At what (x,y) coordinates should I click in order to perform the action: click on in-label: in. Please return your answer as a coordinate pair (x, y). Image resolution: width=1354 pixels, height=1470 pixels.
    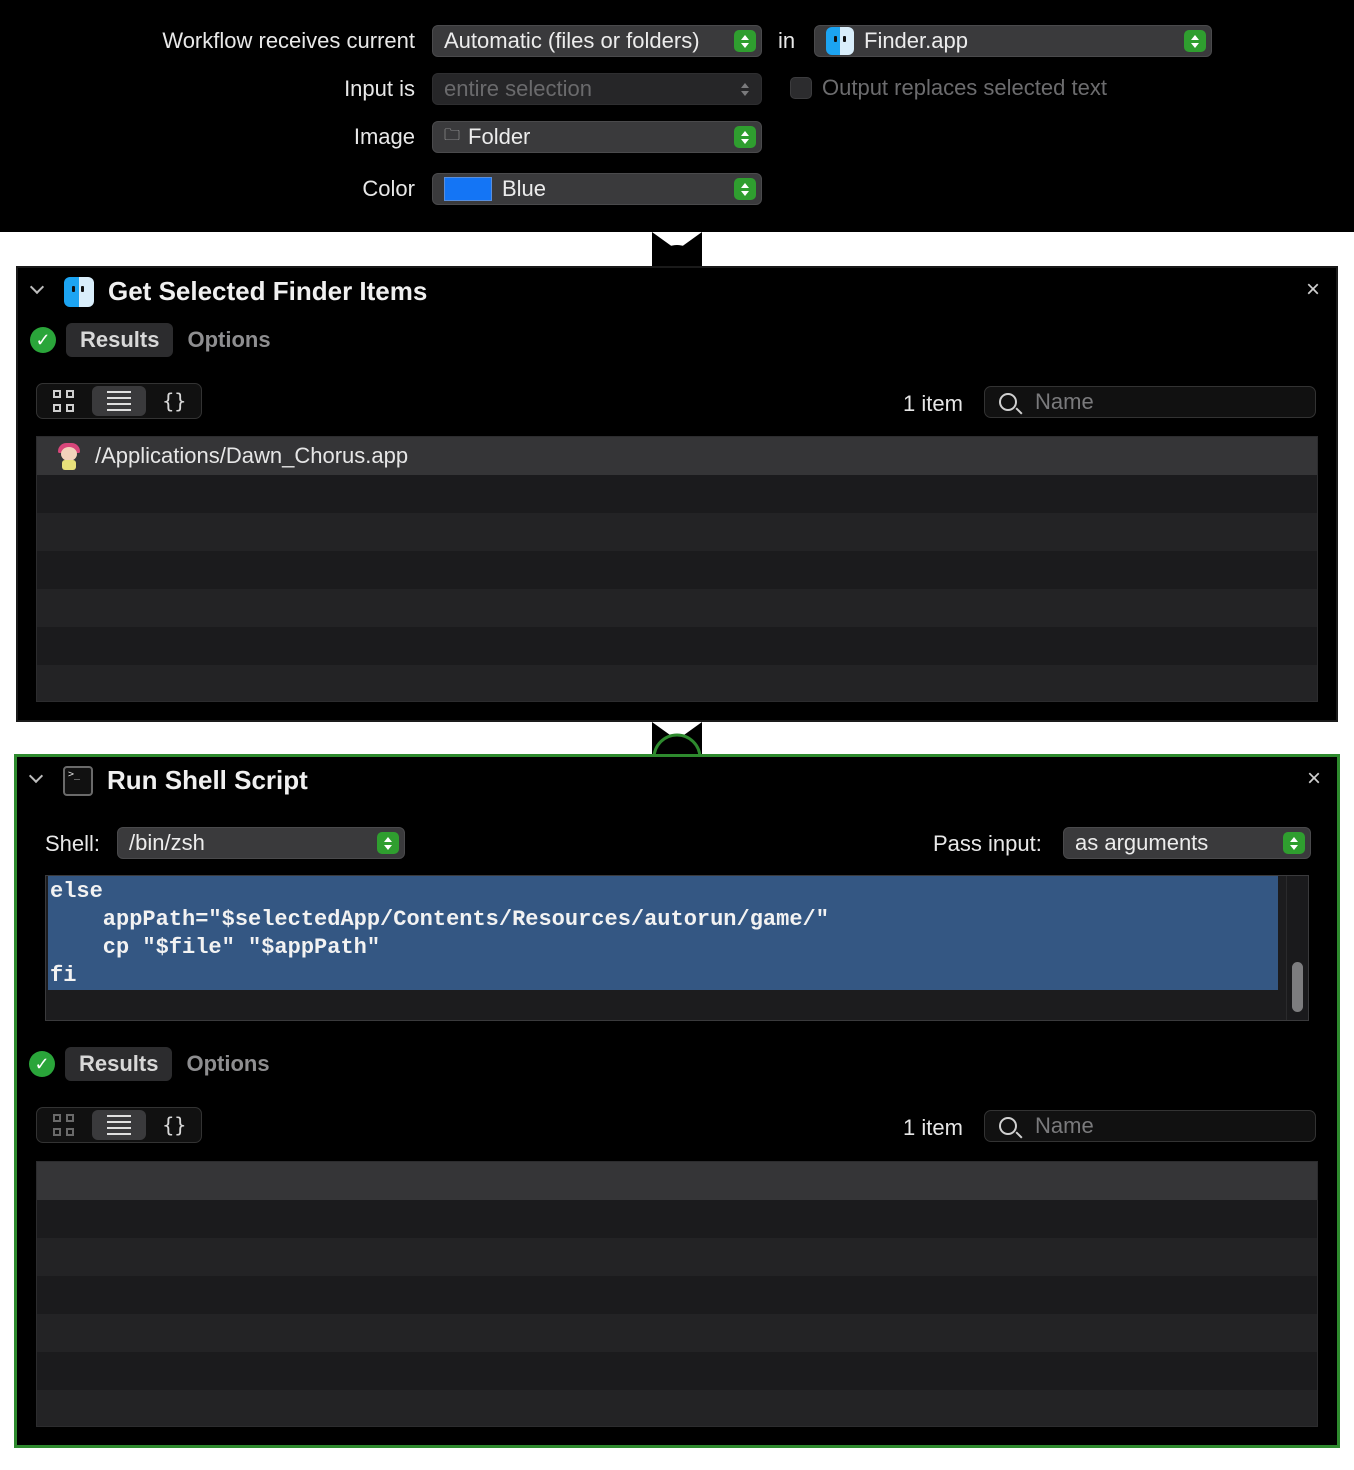
    Looking at the image, I should click on (787, 40).